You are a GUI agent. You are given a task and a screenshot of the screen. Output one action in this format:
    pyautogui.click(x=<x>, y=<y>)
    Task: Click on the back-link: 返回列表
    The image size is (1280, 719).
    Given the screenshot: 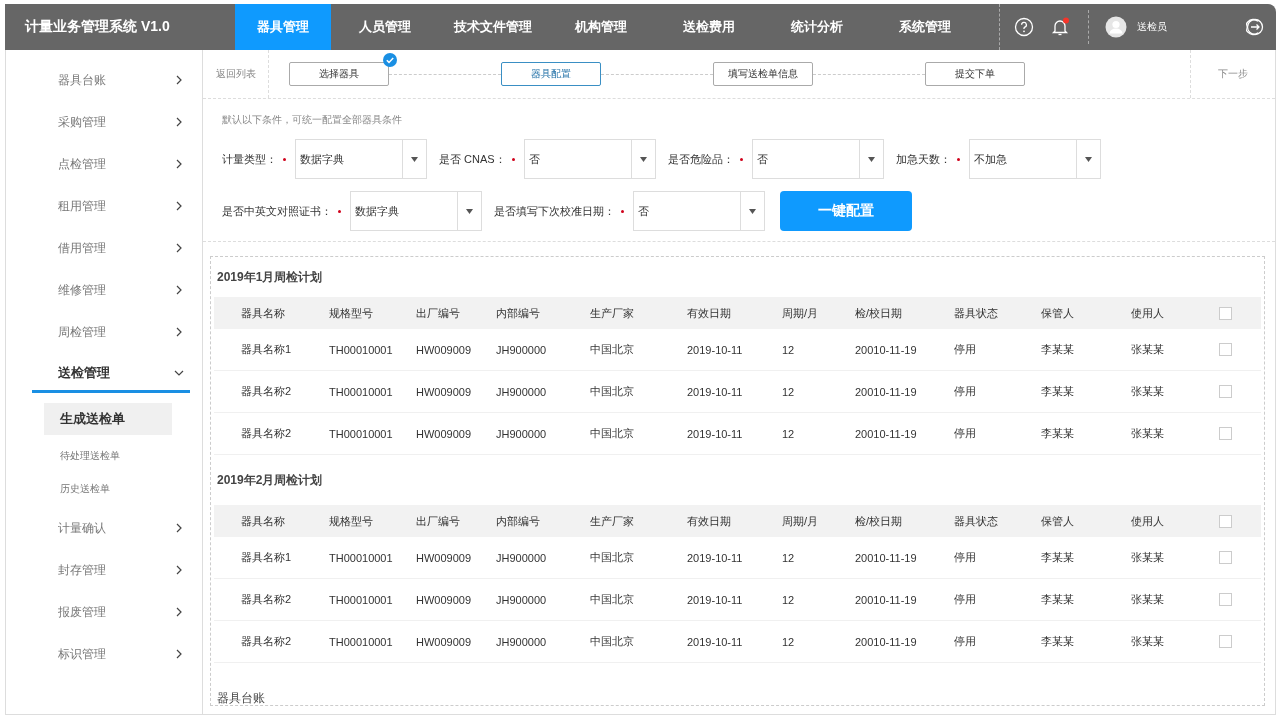 What is the action you would take?
    pyautogui.click(x=236, y=74)
    